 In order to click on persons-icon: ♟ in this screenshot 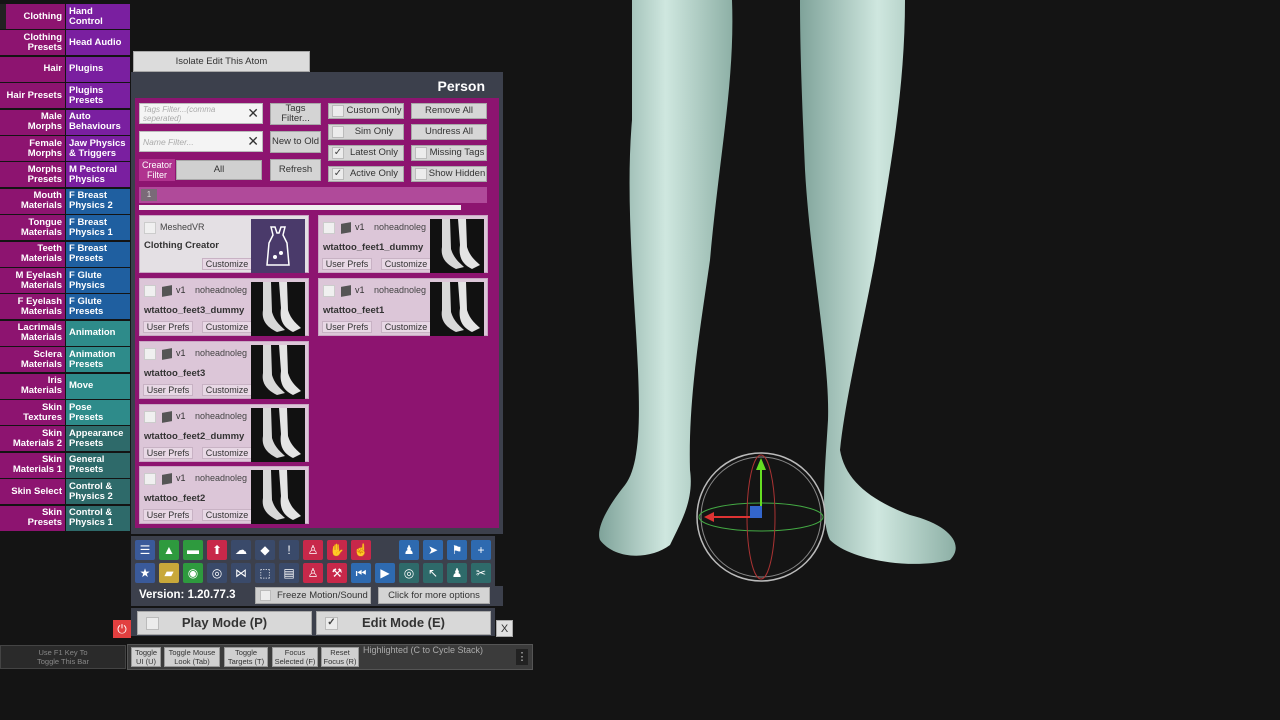, I will do `click(457, 573)`.